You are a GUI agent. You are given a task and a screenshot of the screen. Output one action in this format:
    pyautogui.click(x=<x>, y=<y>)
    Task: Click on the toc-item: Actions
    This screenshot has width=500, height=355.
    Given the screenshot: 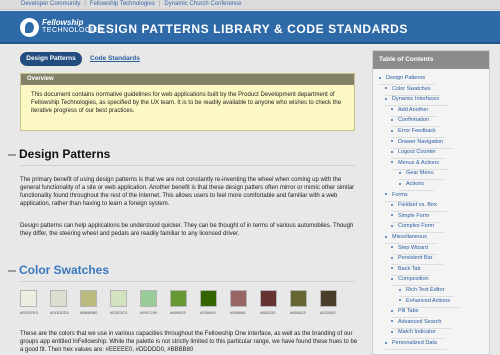 What is the action you would take?
    pyautogui.click(x=417, y=186)
    